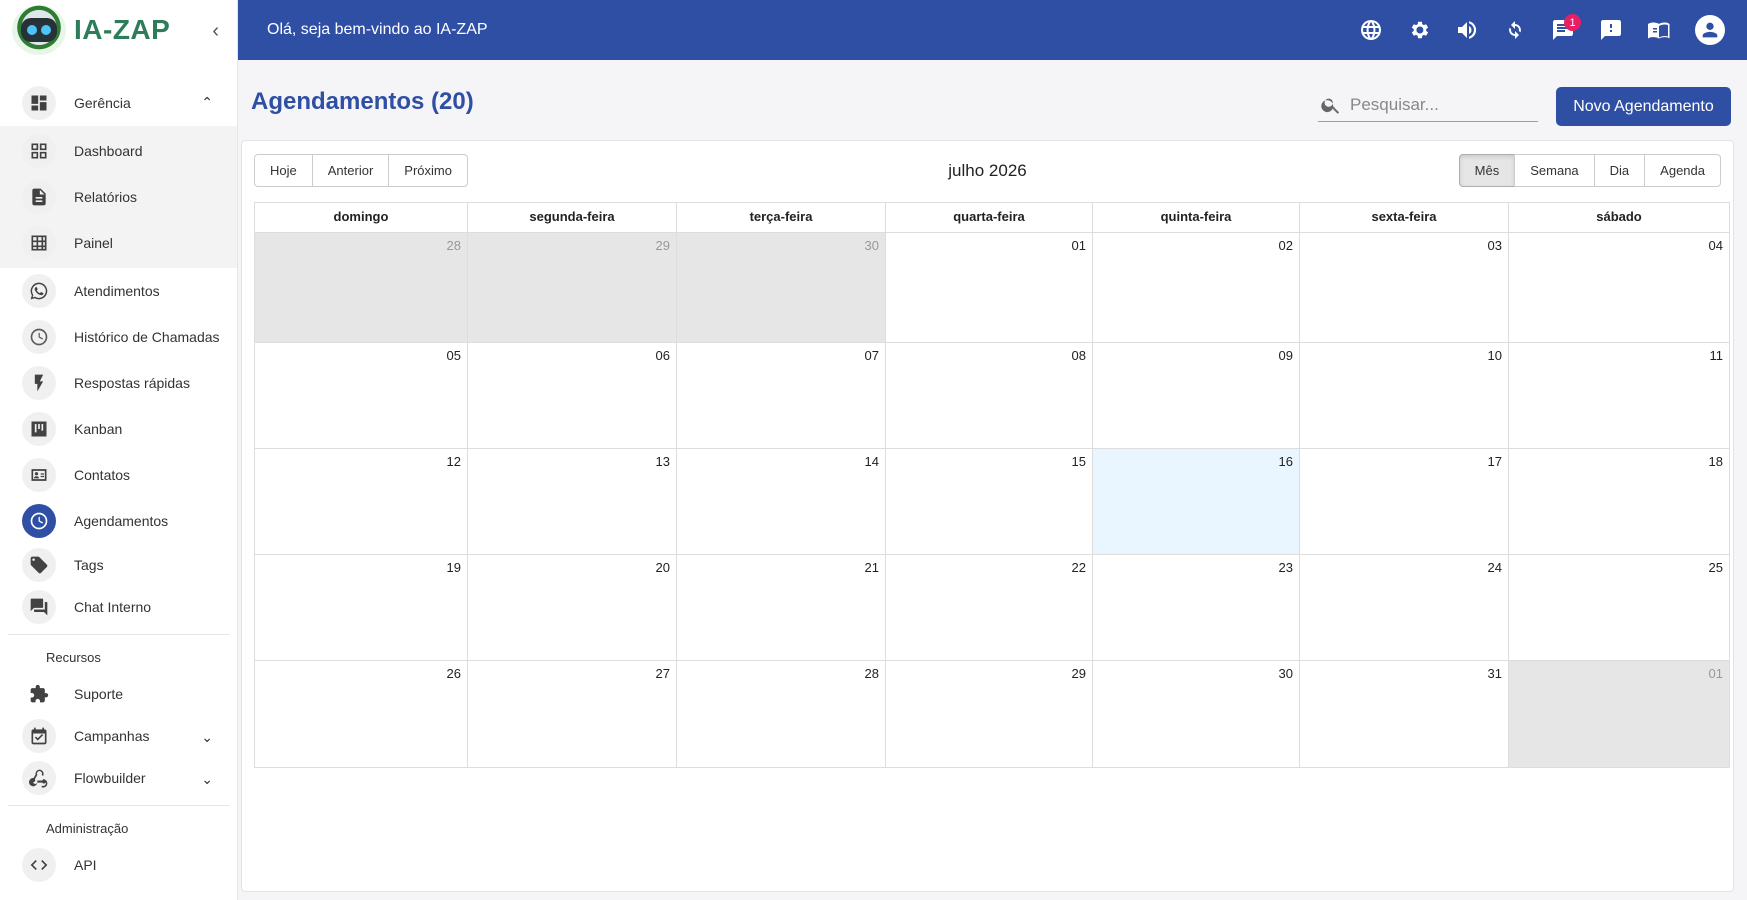 The height and width of the screenshot is (900, 1747). I want to click on sidebar-item-painel: Painel, so click(118, 243).